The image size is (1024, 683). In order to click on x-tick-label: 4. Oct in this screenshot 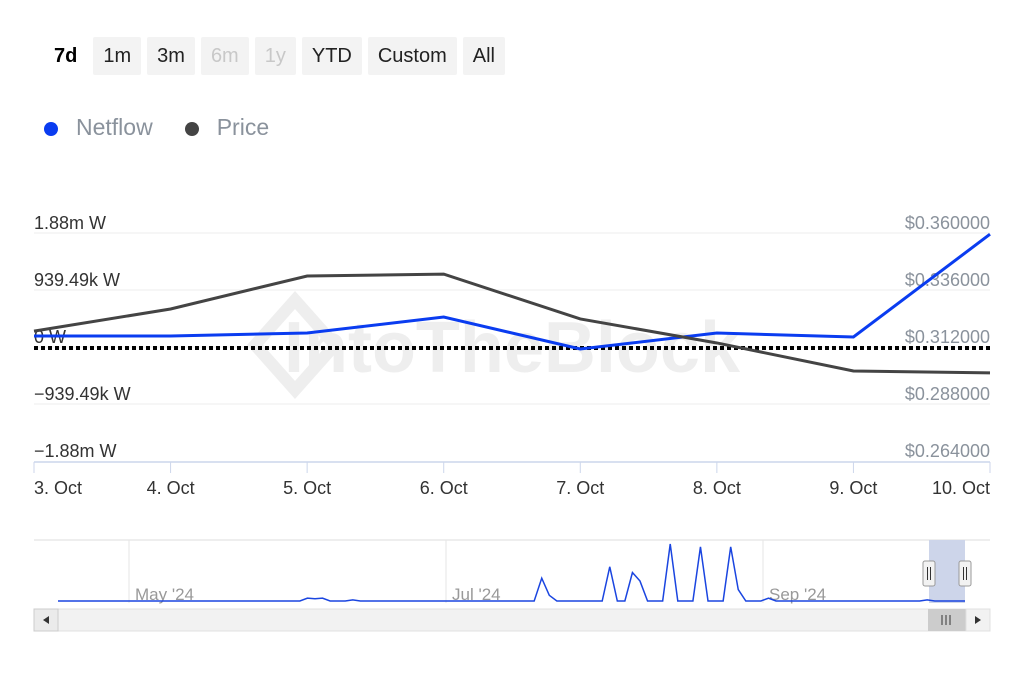, I will do `click(171, 488)`.